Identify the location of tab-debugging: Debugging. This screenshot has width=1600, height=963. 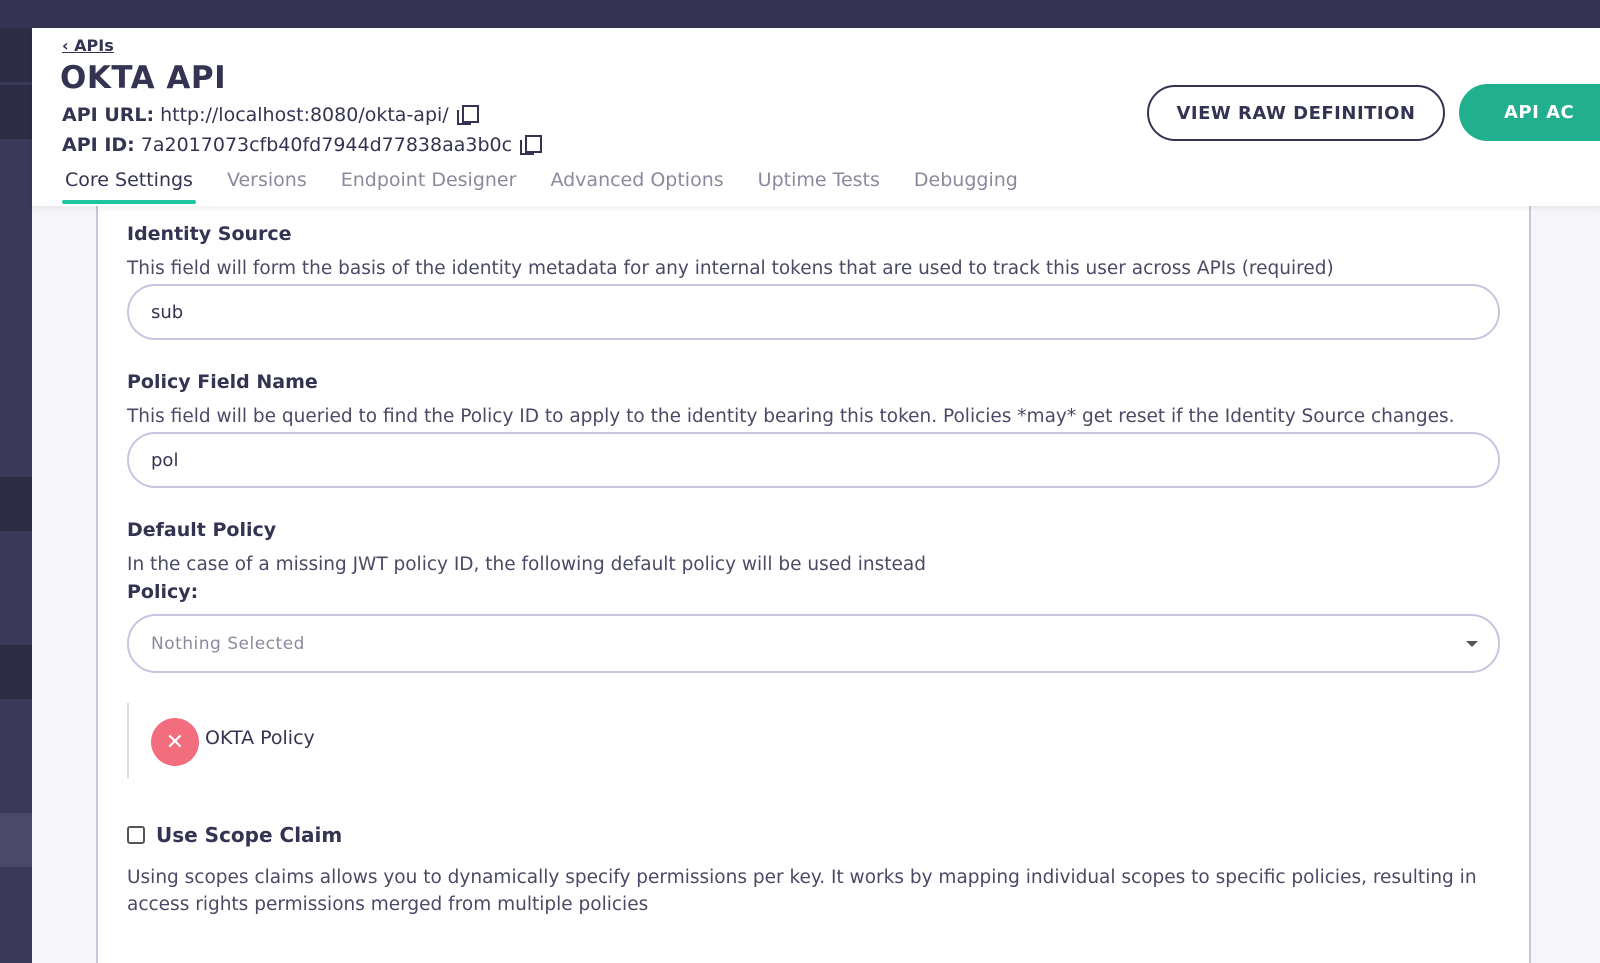
(966, 186).